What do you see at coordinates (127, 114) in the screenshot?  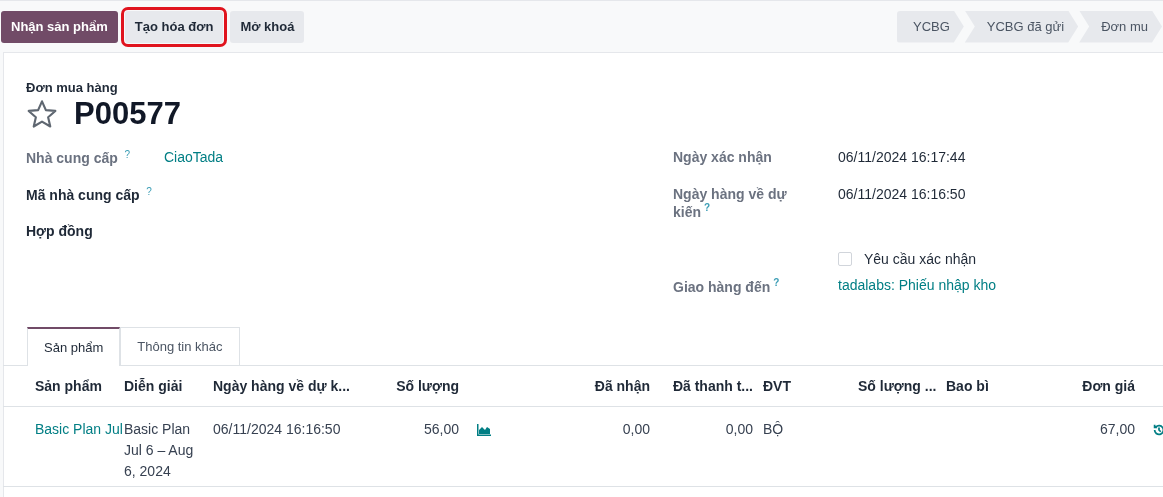 I see `record-title: P00577` at bounding box center [127, 114].